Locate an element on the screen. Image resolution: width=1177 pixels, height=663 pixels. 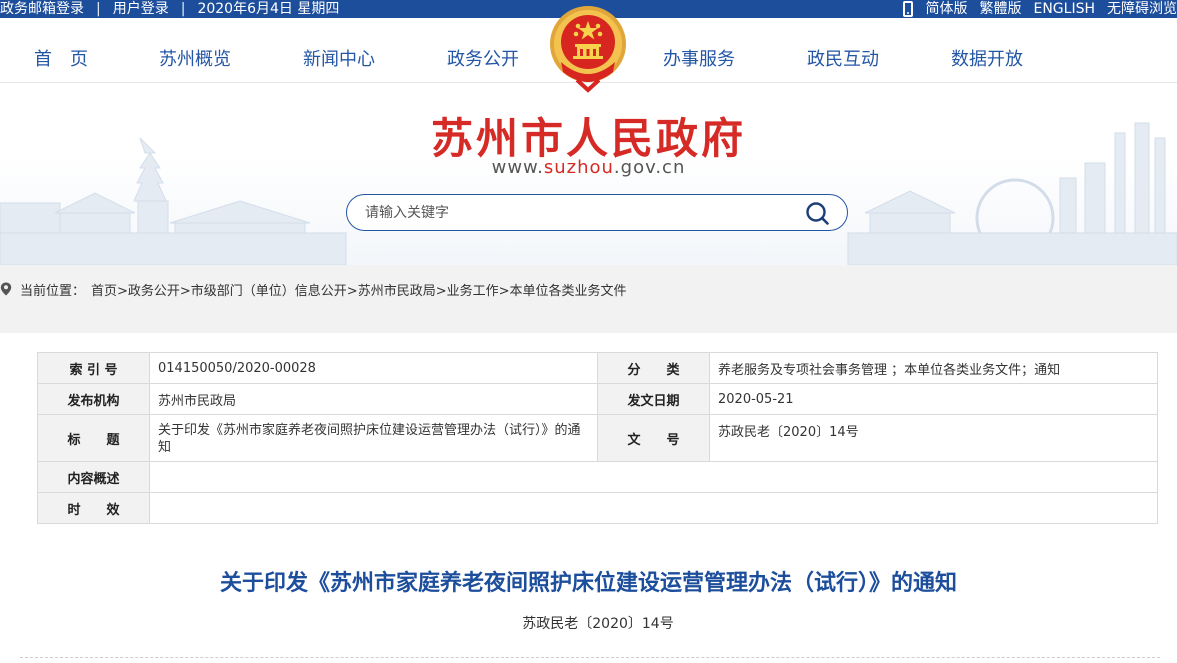
document-number: 苏政民老〔2020〕14号 is located at coordinates (598, 624).